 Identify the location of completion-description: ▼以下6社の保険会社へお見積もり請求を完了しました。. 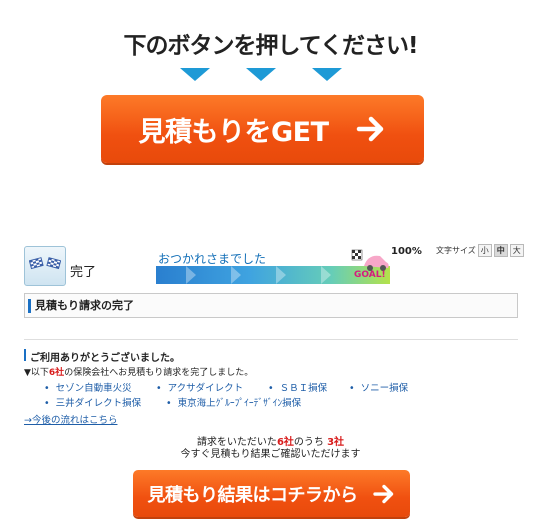
(138, 371).